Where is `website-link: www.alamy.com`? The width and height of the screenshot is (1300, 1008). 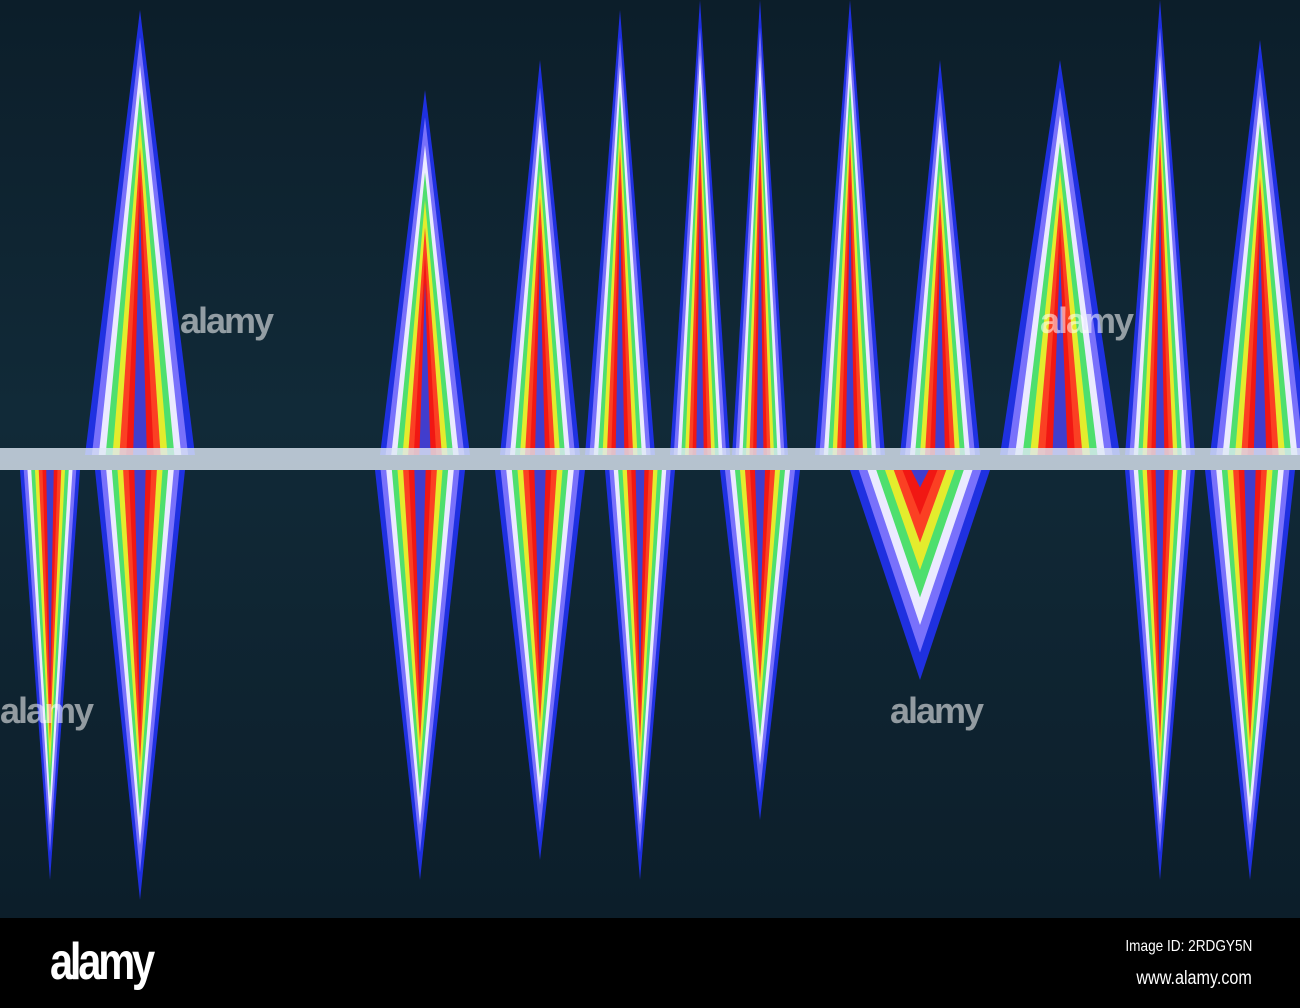 website-link: www.alamy.com is located at coordinates (1194, 978).